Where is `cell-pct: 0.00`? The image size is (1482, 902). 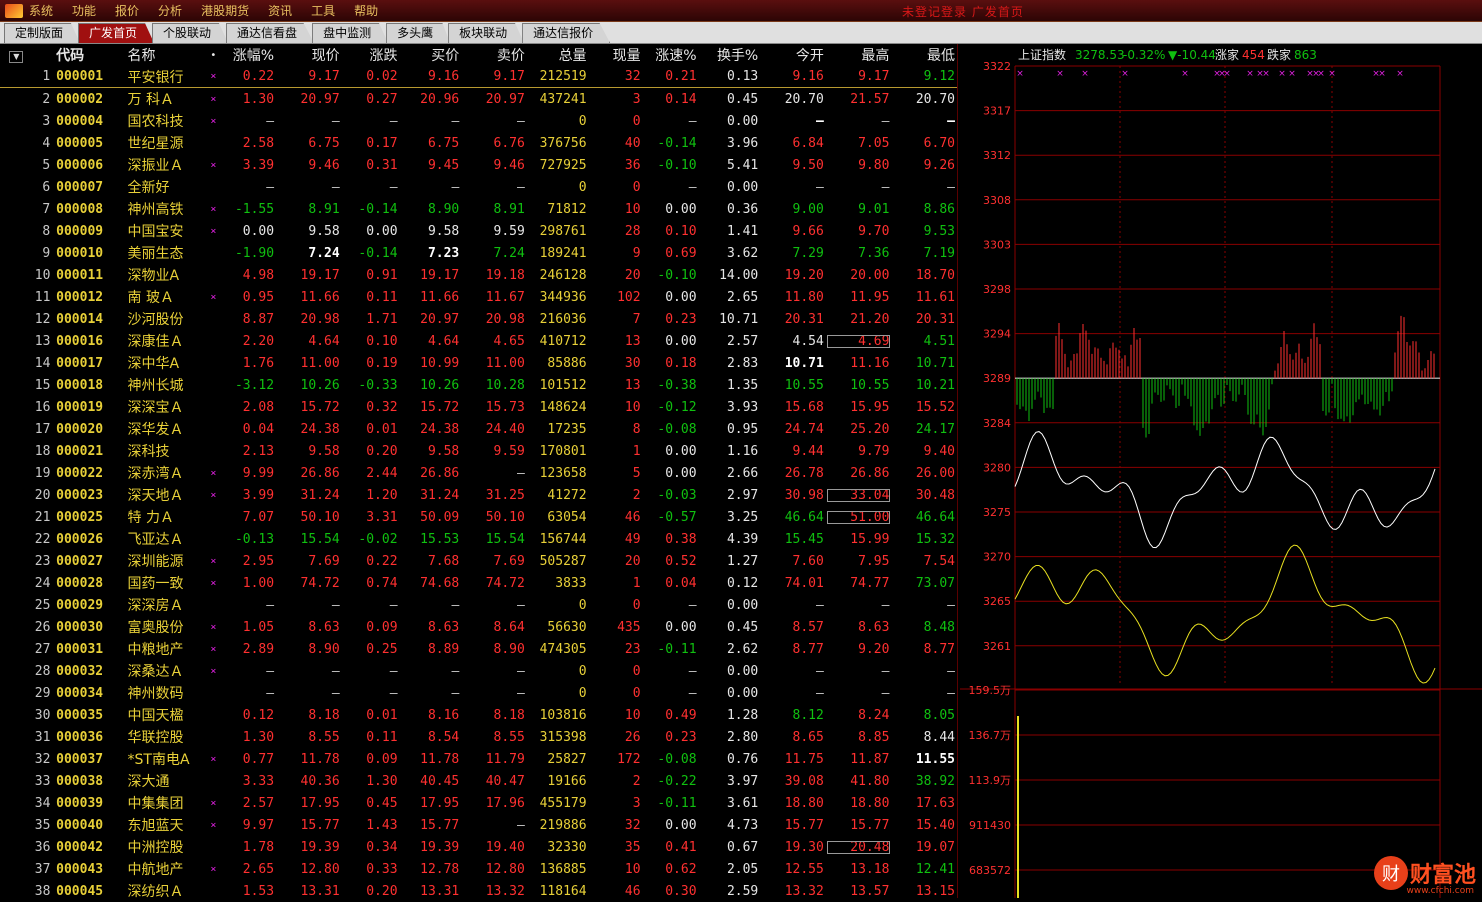 cell-pct: 0.00 is located at coordinates (258, 231).